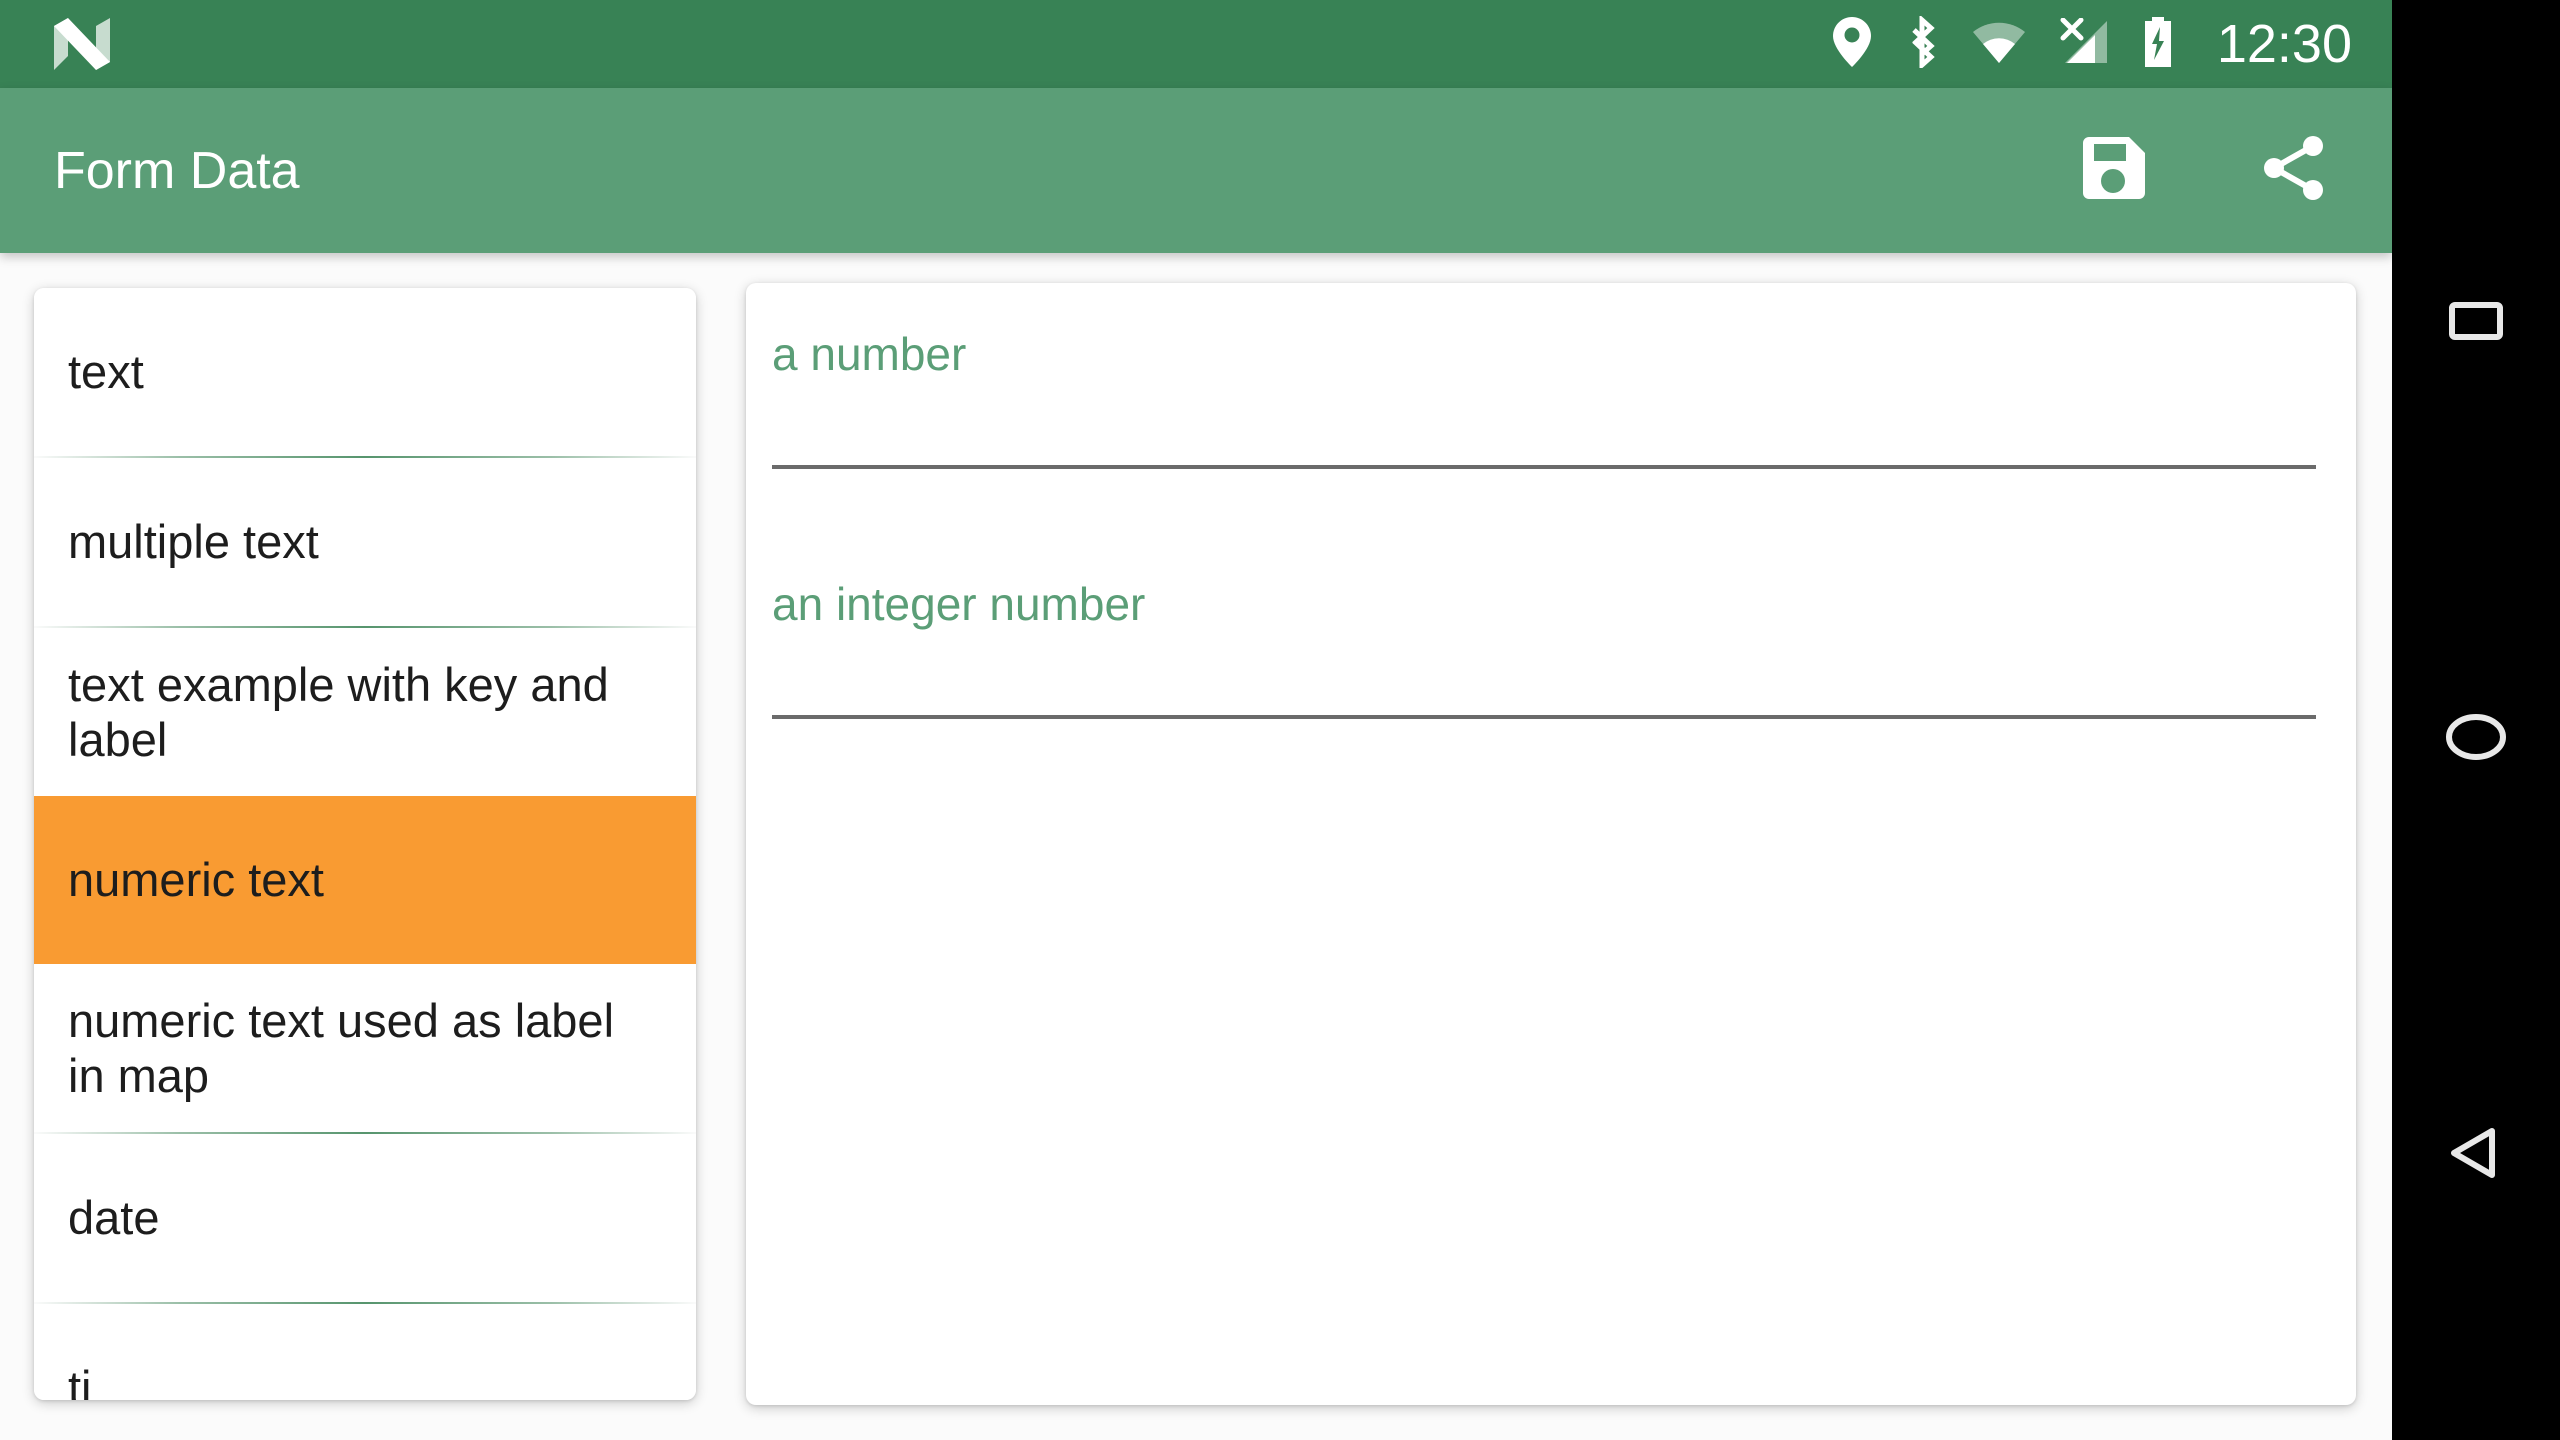 This screenshot has width=2560, height=1440. What do you see at coordinates (869, 354) in the screenshot?
I see `field-label: a number` at bounding box center [869, 354].